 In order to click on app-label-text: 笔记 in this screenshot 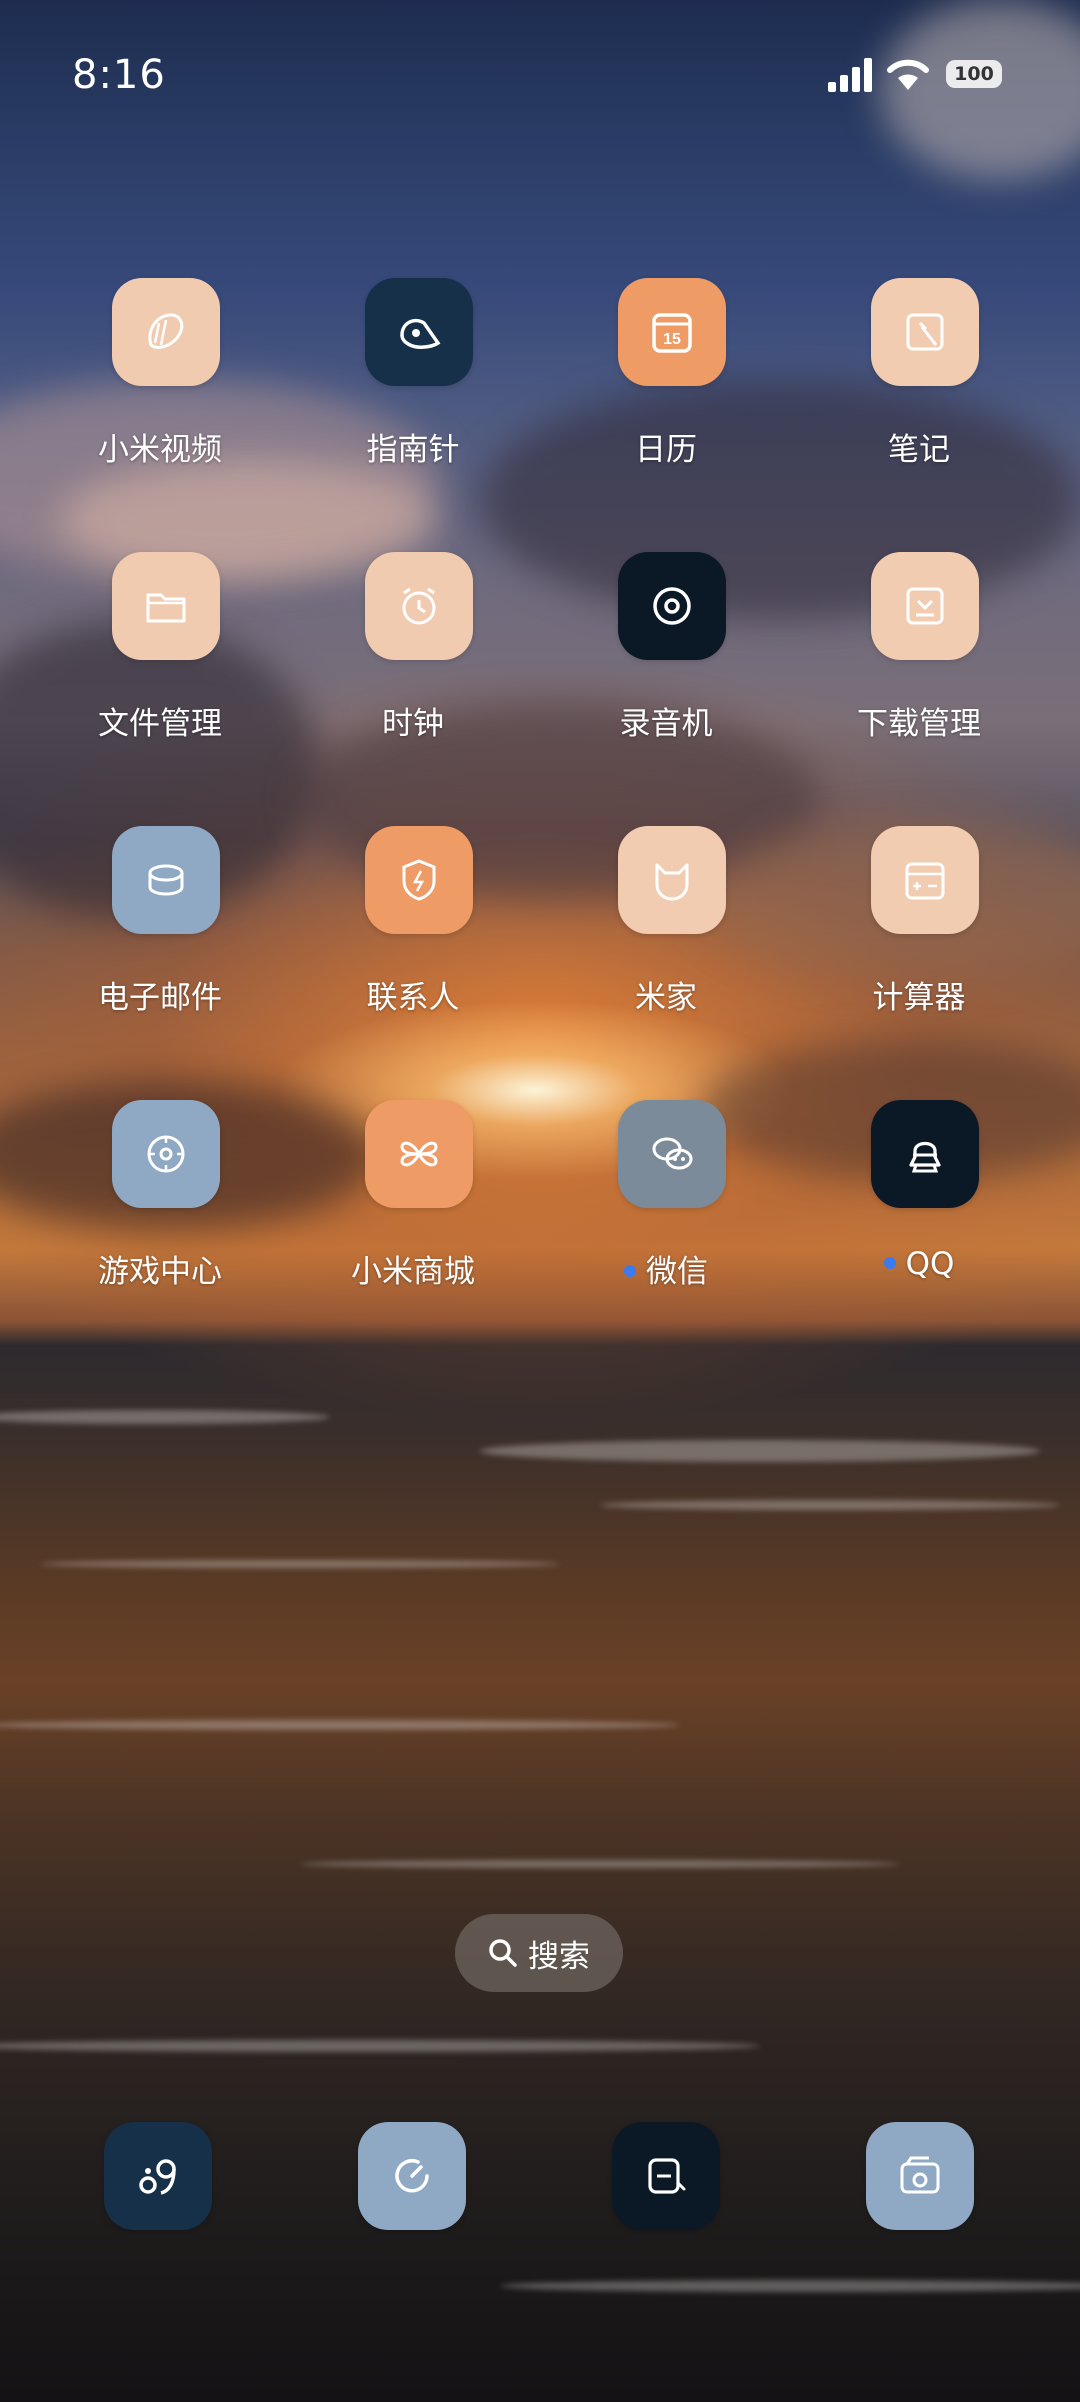, I will do `click(919, 450)`.